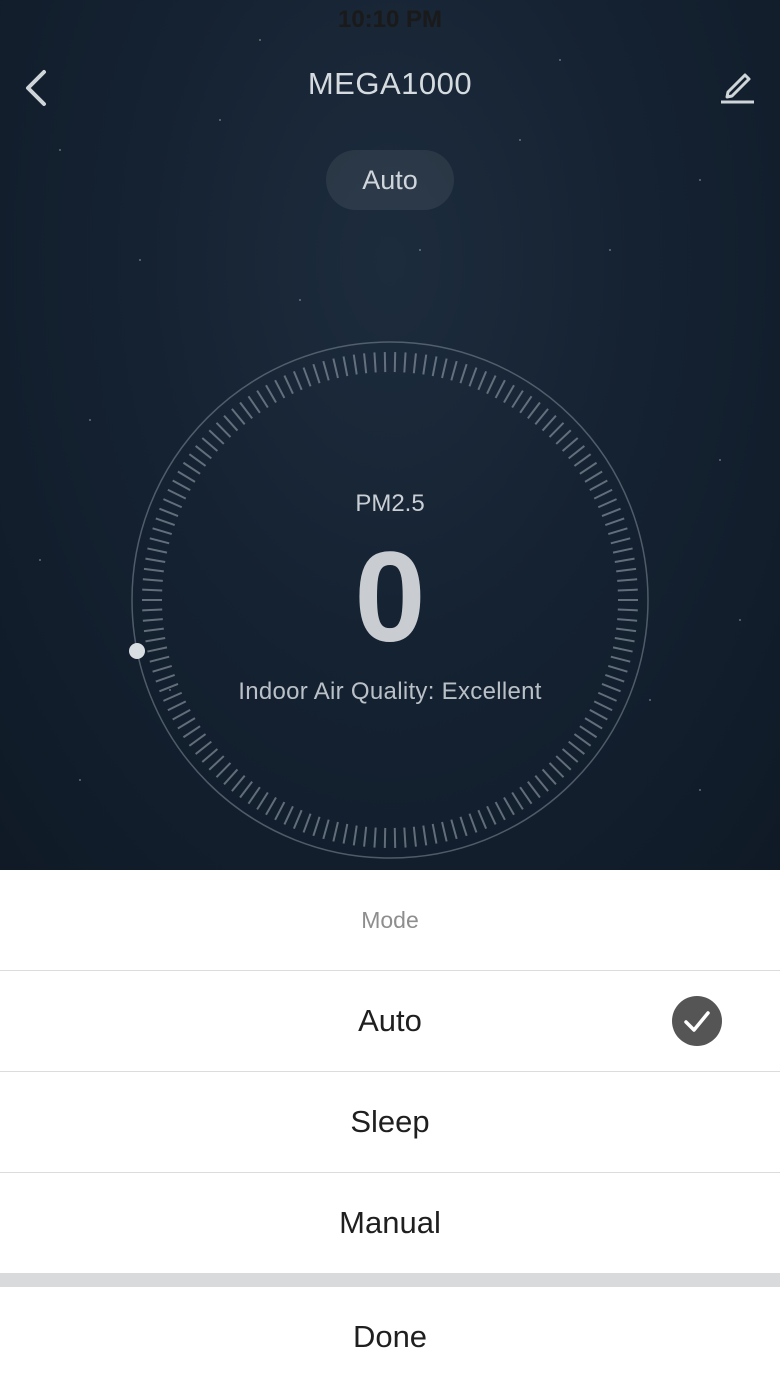 This screenshot has height=1387, width=780. What do you see at coordinates (390, 180) in the screenshot?
I see `current-mode-pill: Auto` at bounding box center [390, 180].